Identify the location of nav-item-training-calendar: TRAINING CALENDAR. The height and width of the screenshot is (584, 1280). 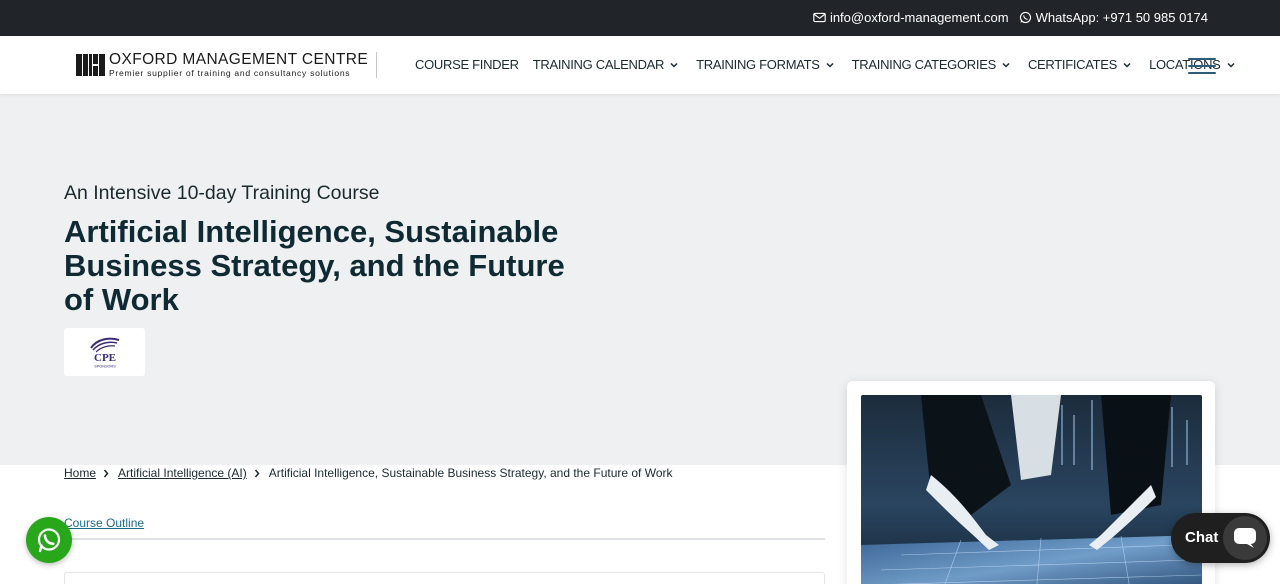
(605, 64).